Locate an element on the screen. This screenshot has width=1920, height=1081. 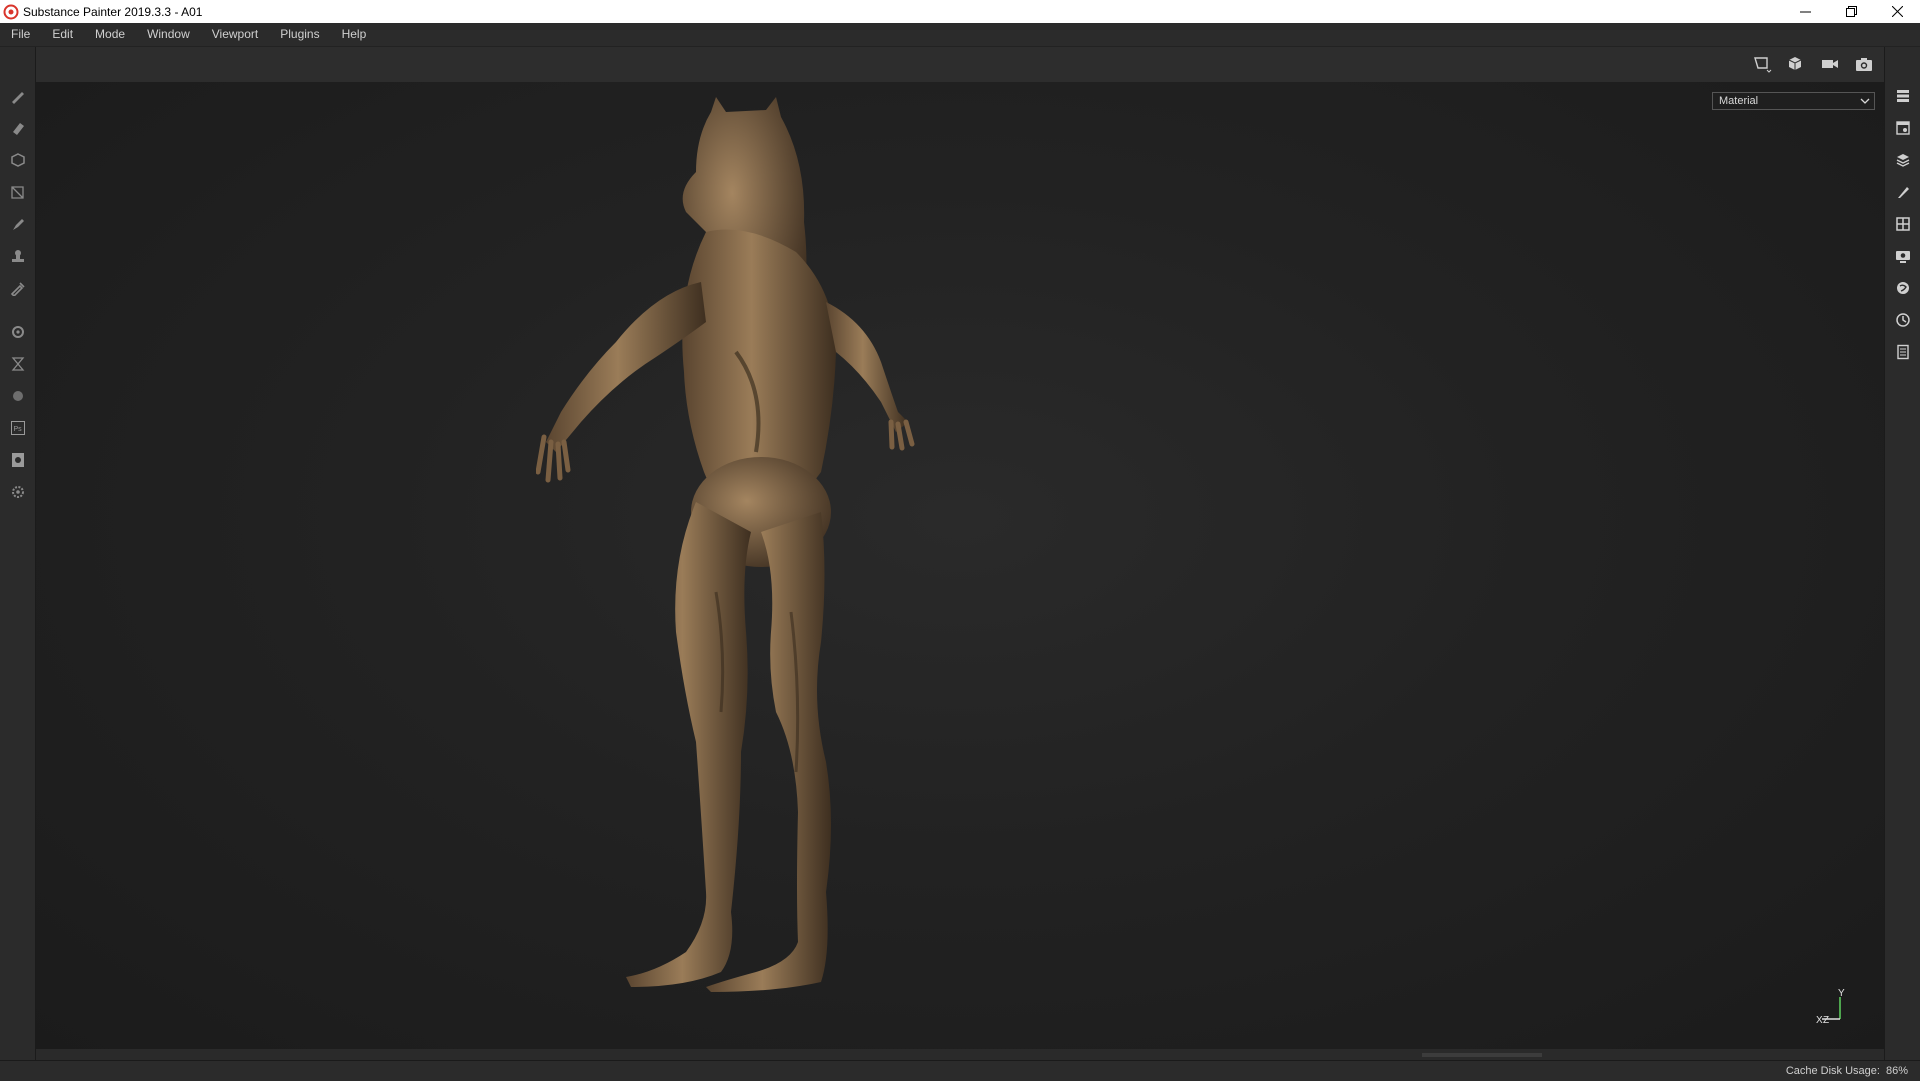
clone-stamp-icon is located at coordinates (18, 256).